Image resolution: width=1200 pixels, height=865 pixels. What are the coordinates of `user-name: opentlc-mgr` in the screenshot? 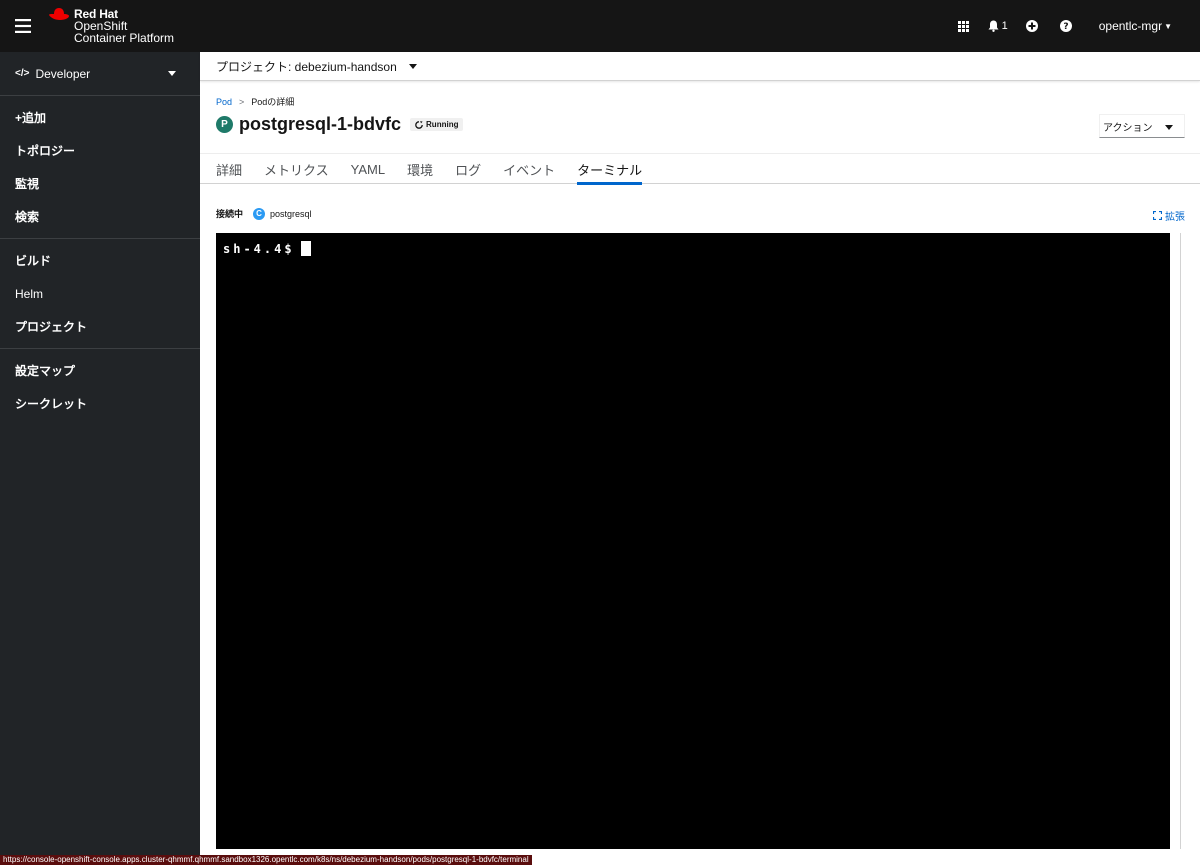 It's located at (1130, 26).